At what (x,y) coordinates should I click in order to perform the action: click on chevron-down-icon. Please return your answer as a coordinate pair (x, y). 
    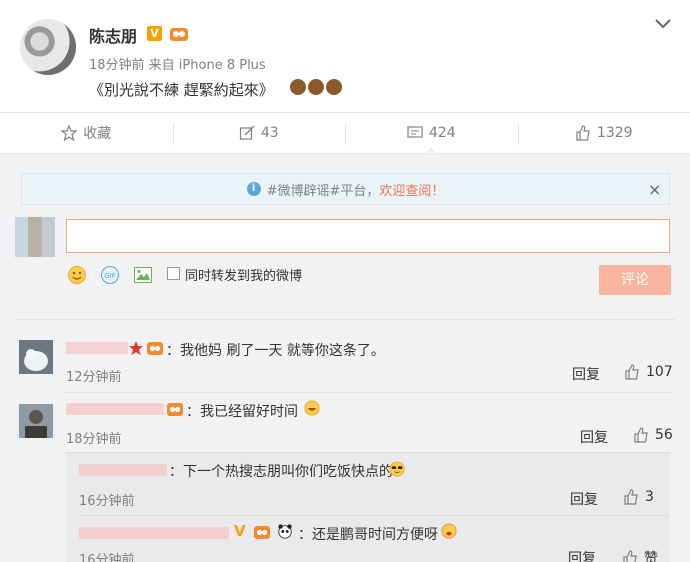
    Looking at the image, I should click on (663, 24).